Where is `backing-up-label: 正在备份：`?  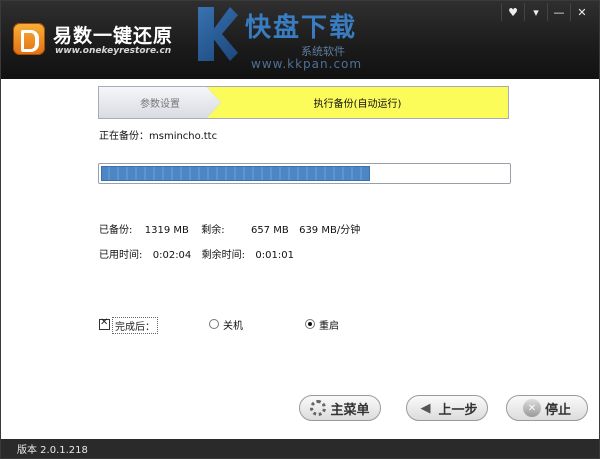 backing-up-label: 正在备份： is located at coordinates (124, 136).